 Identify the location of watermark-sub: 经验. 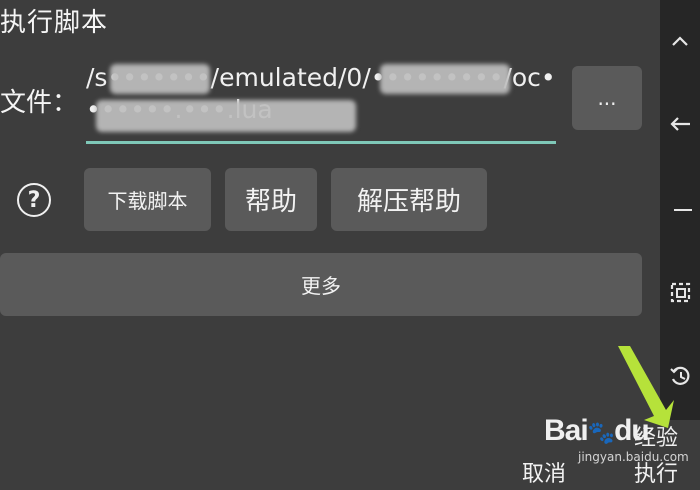
(656, 438).